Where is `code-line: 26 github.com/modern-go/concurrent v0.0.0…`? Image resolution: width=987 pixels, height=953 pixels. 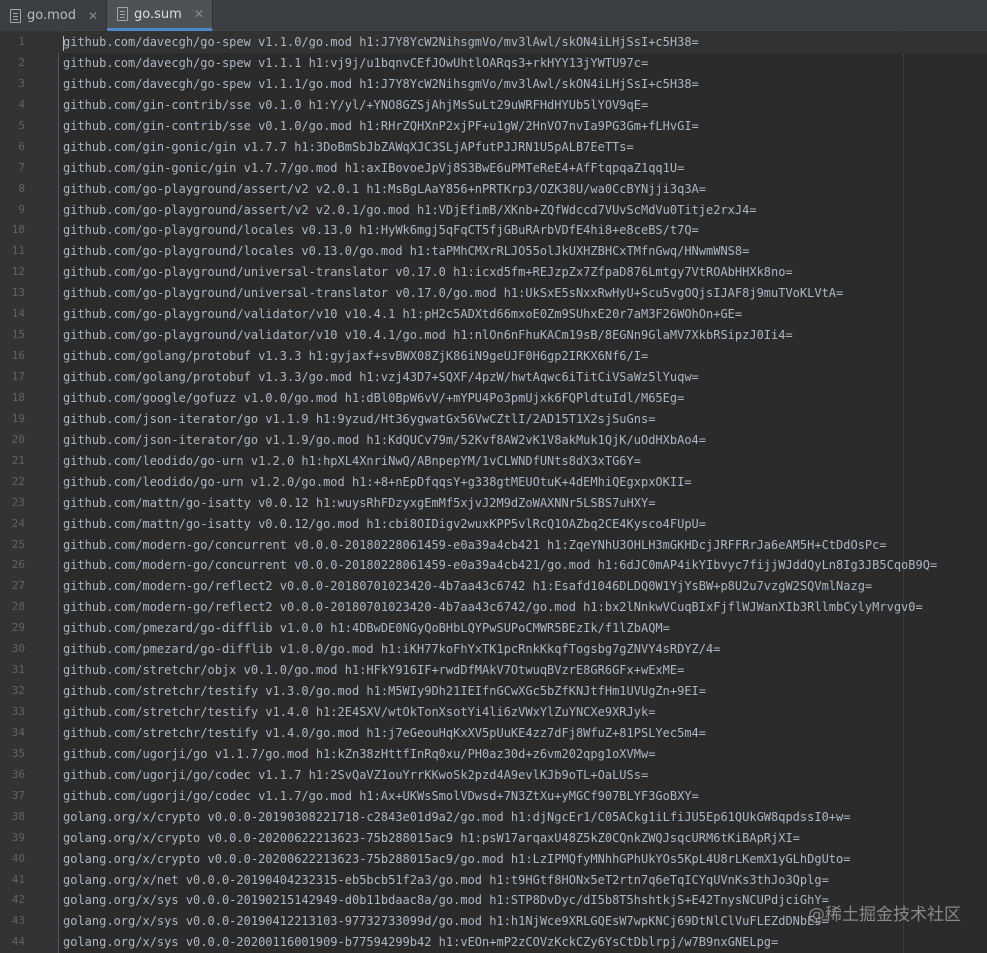 code-line: 26 github.com/modern-go/concurrent v0.0.0… is located at coordinates (493, 565).